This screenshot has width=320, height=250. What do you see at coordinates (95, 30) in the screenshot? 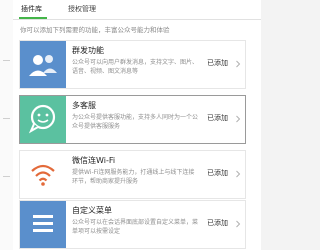
I see `page-description: 你可以添加下列需要的功能，丰富公众号能力和体验` at bounding box center [95, 30].